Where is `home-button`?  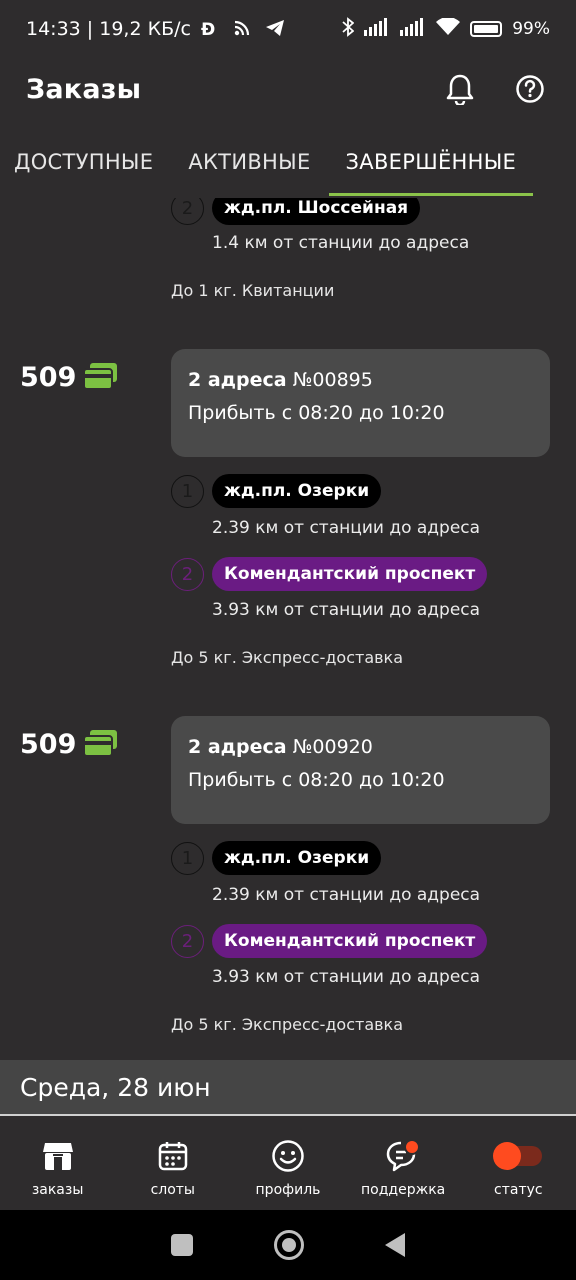 home-button is located at coordinates (288, 1245).